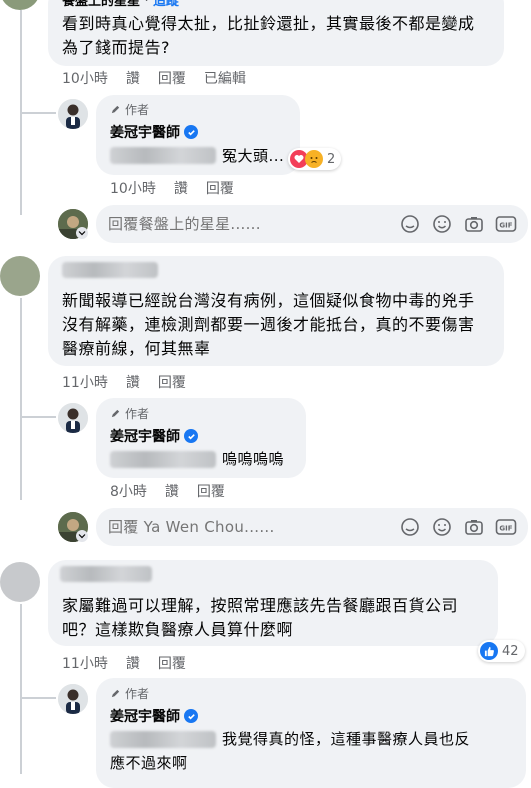 Image resolution: width=531 pixels, height=788 pixels. I want to click on reactions-summary: 2, so click(315, 159).